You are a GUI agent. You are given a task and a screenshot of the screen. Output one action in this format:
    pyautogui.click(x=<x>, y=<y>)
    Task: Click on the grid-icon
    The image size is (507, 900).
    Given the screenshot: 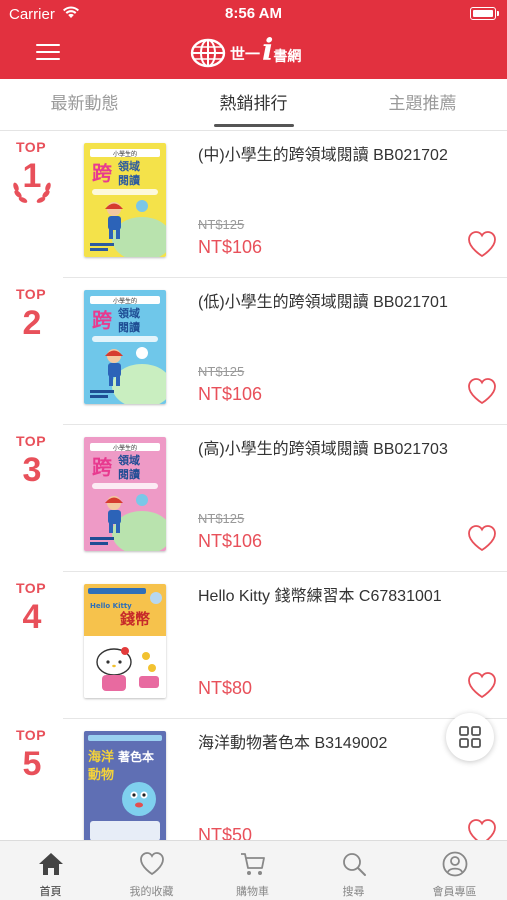 What is the action you would take?
    pyautogui.click(x=470, y=737)
    